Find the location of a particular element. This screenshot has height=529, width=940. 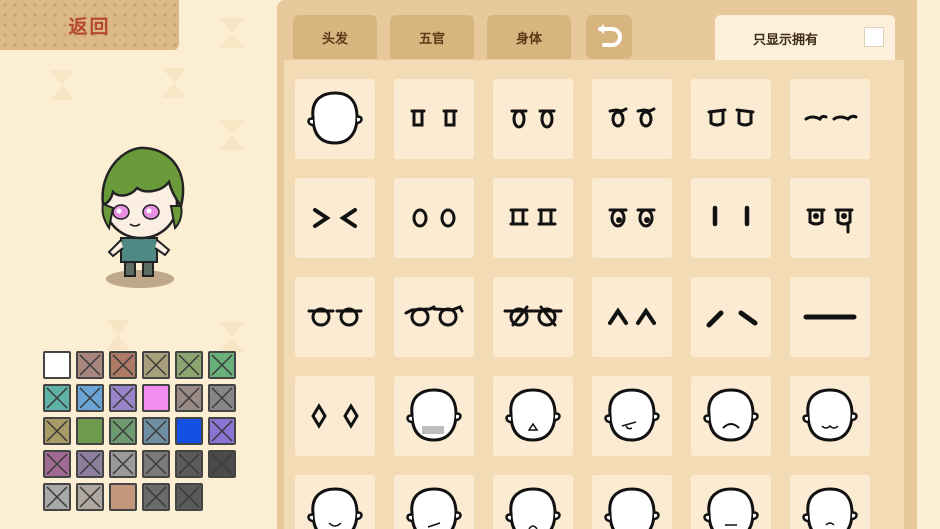

category-tabs: 头发 五官 身体 只显示拥有 is located at coordinates (597, 30).